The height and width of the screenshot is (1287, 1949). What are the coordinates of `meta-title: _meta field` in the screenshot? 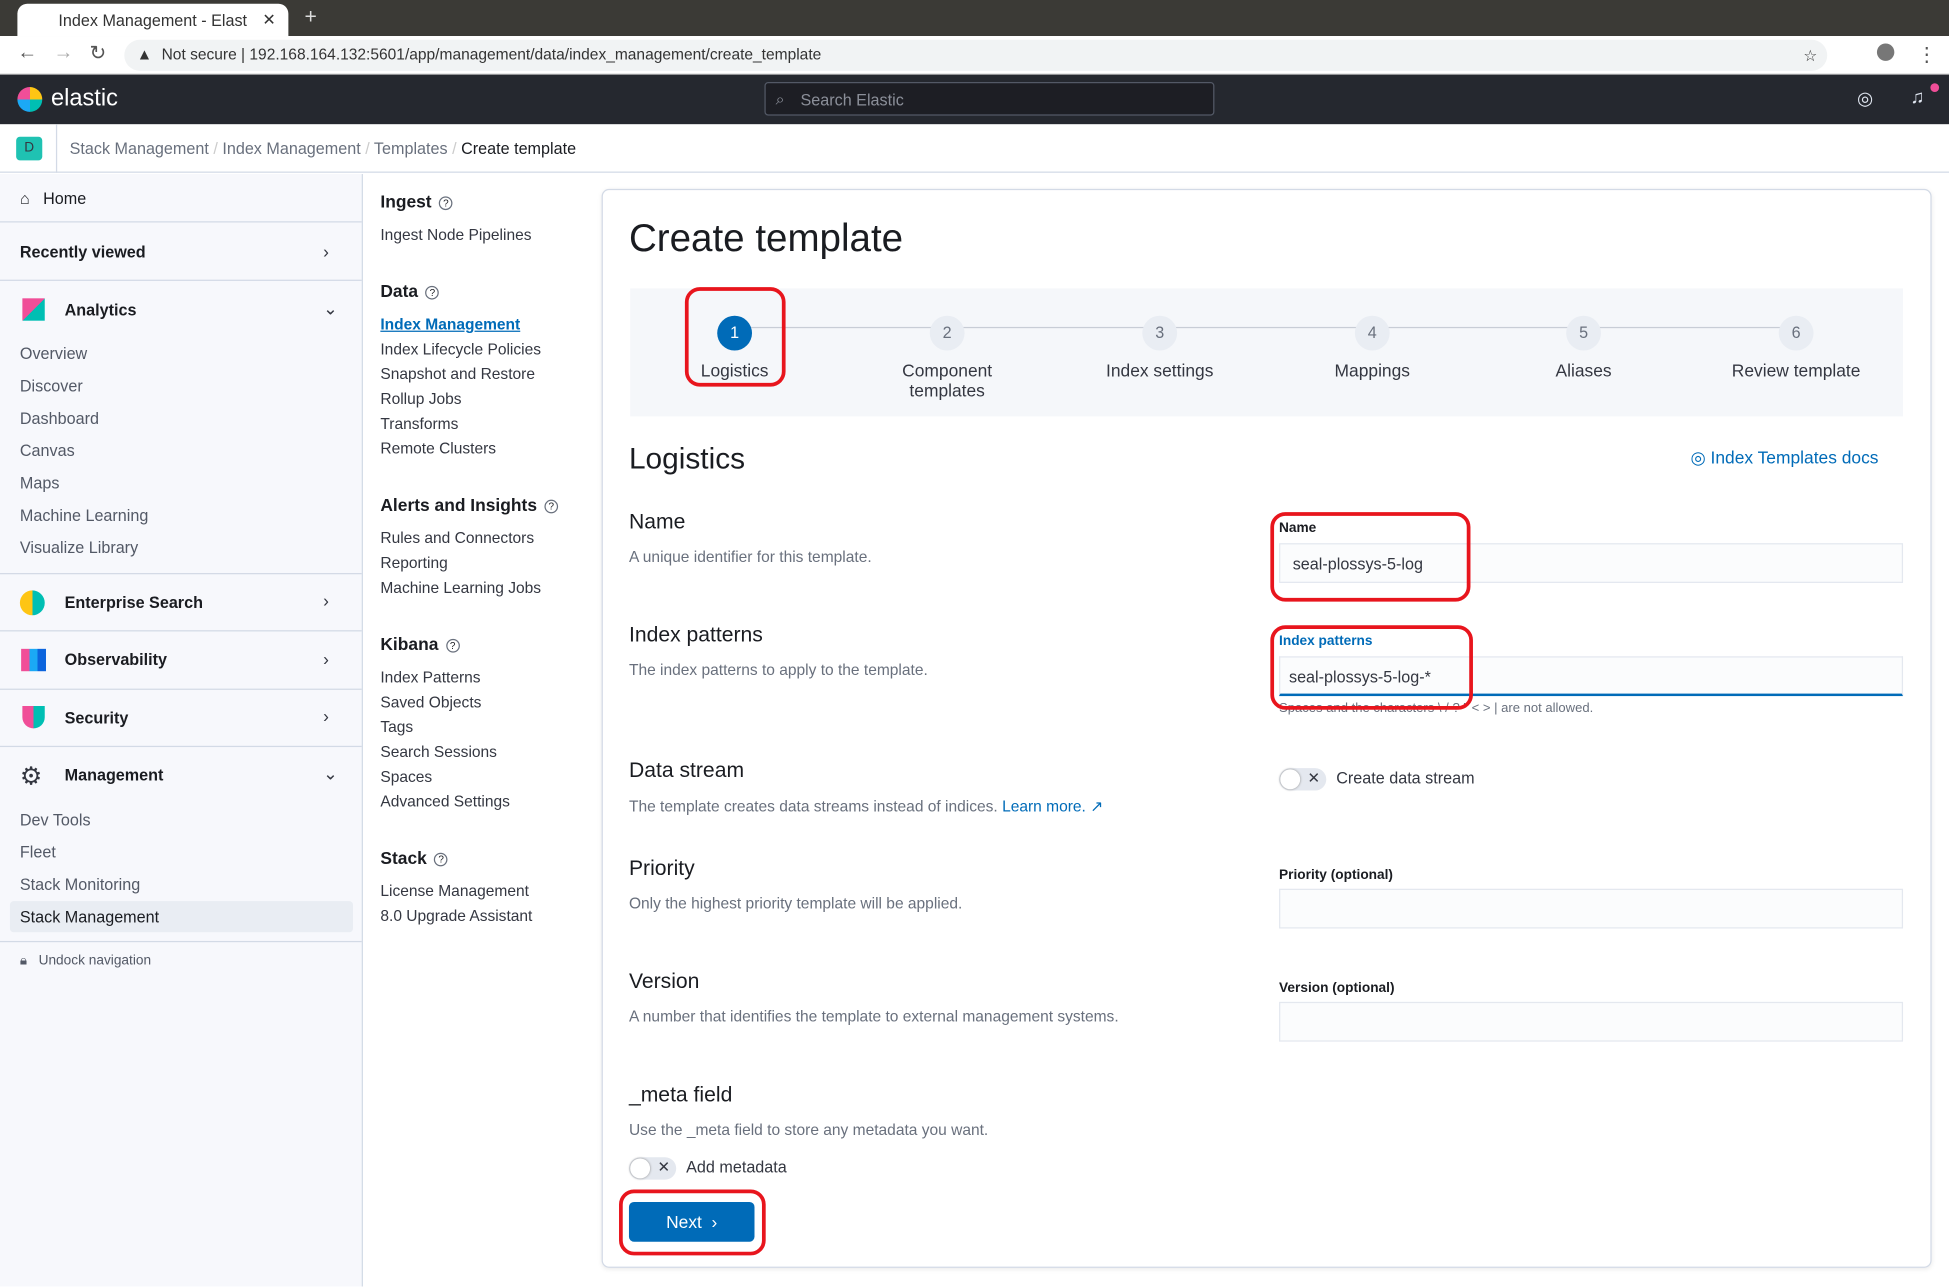 It's located at (680, 1094).